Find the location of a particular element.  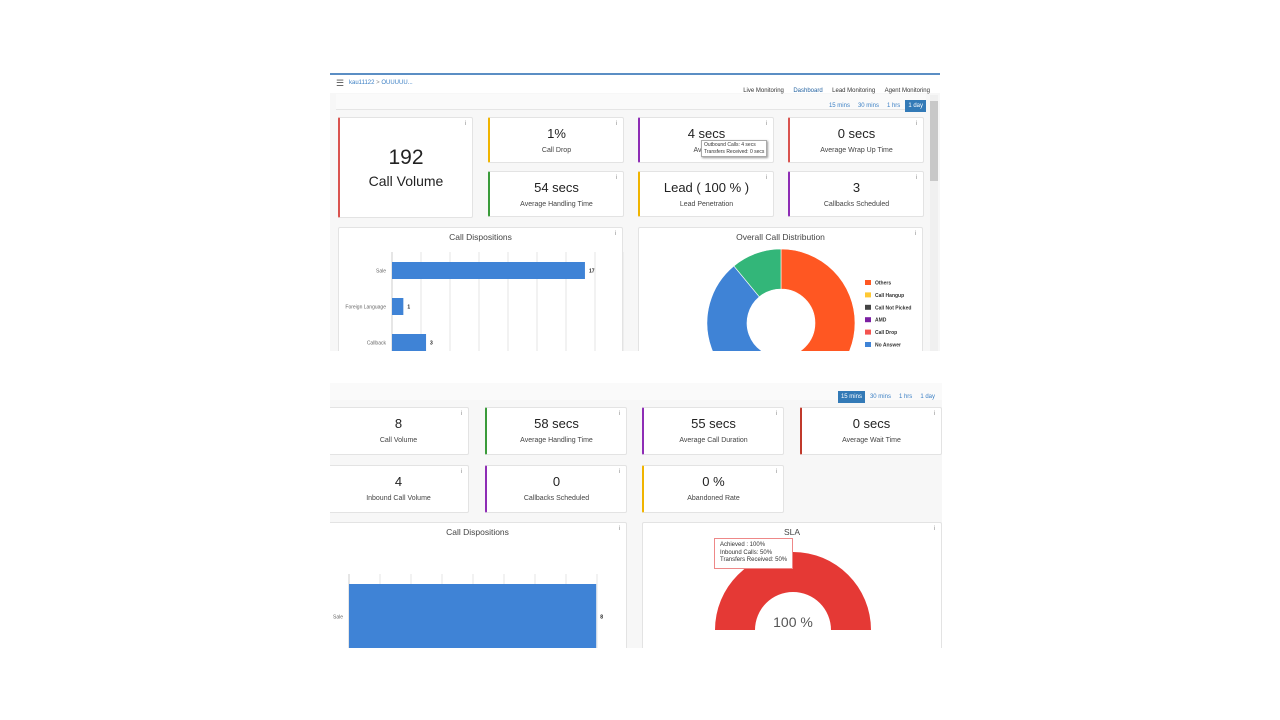

scrollbar is located at coordinates (934, 223).